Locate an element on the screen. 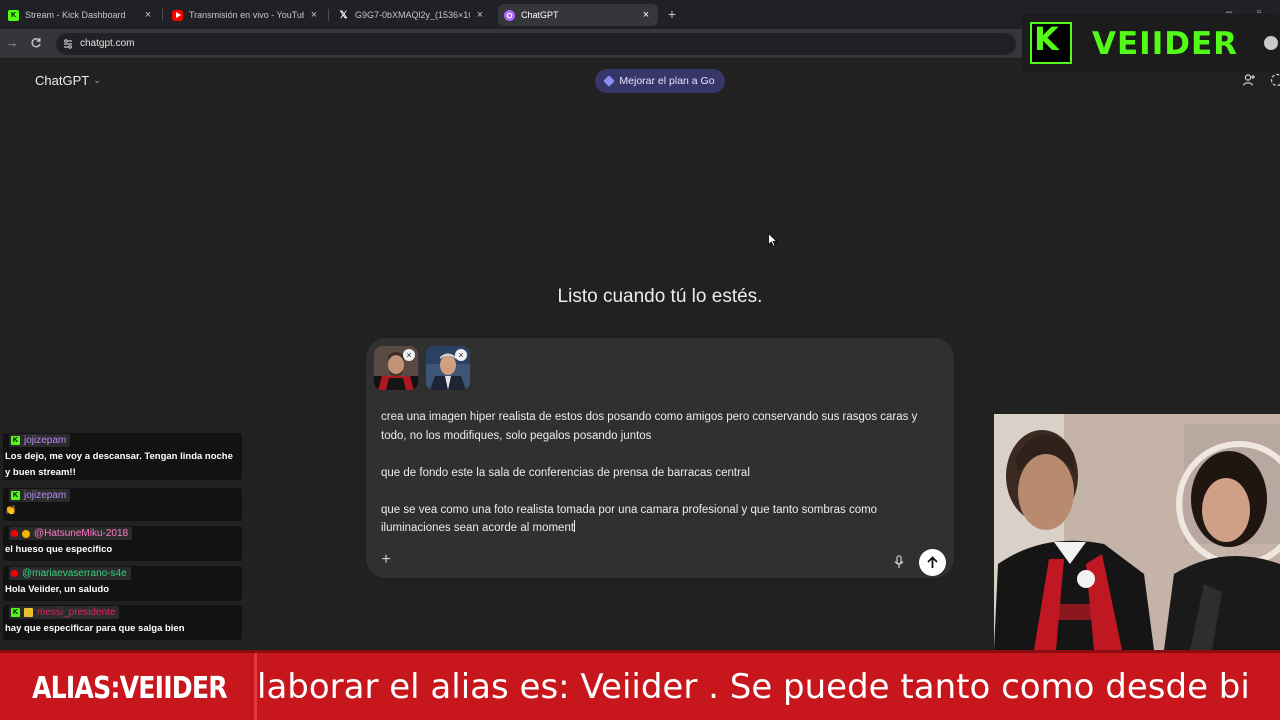 This screenshot has width=1280, height=720. kick-channel-logo: K VEIIDER is located at coordinates (1151, 43).